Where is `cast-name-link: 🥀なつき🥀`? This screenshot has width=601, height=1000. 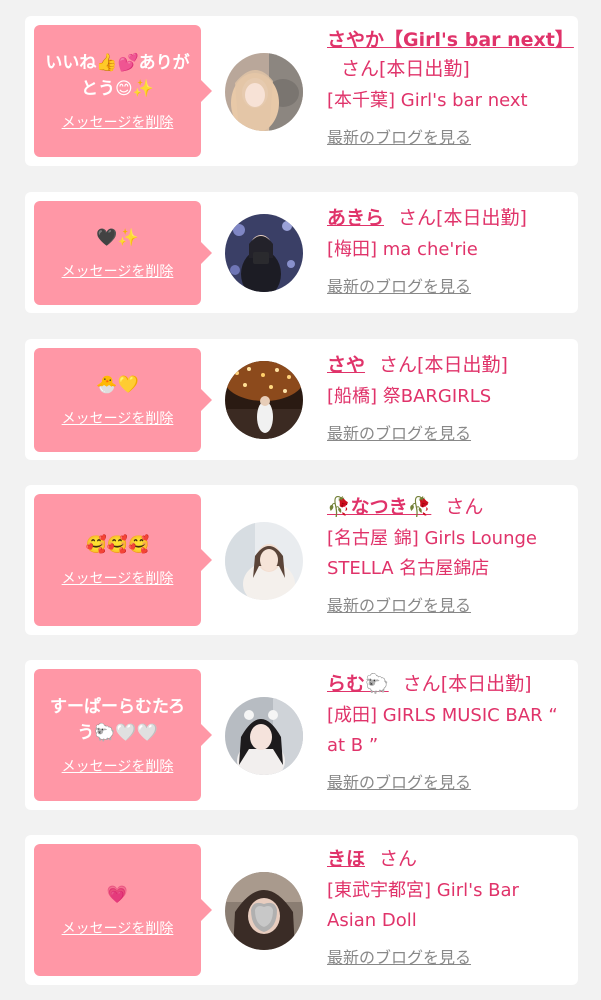
cast-name-link: 🥀なつき🥀 is located at coordinates (379, 507).